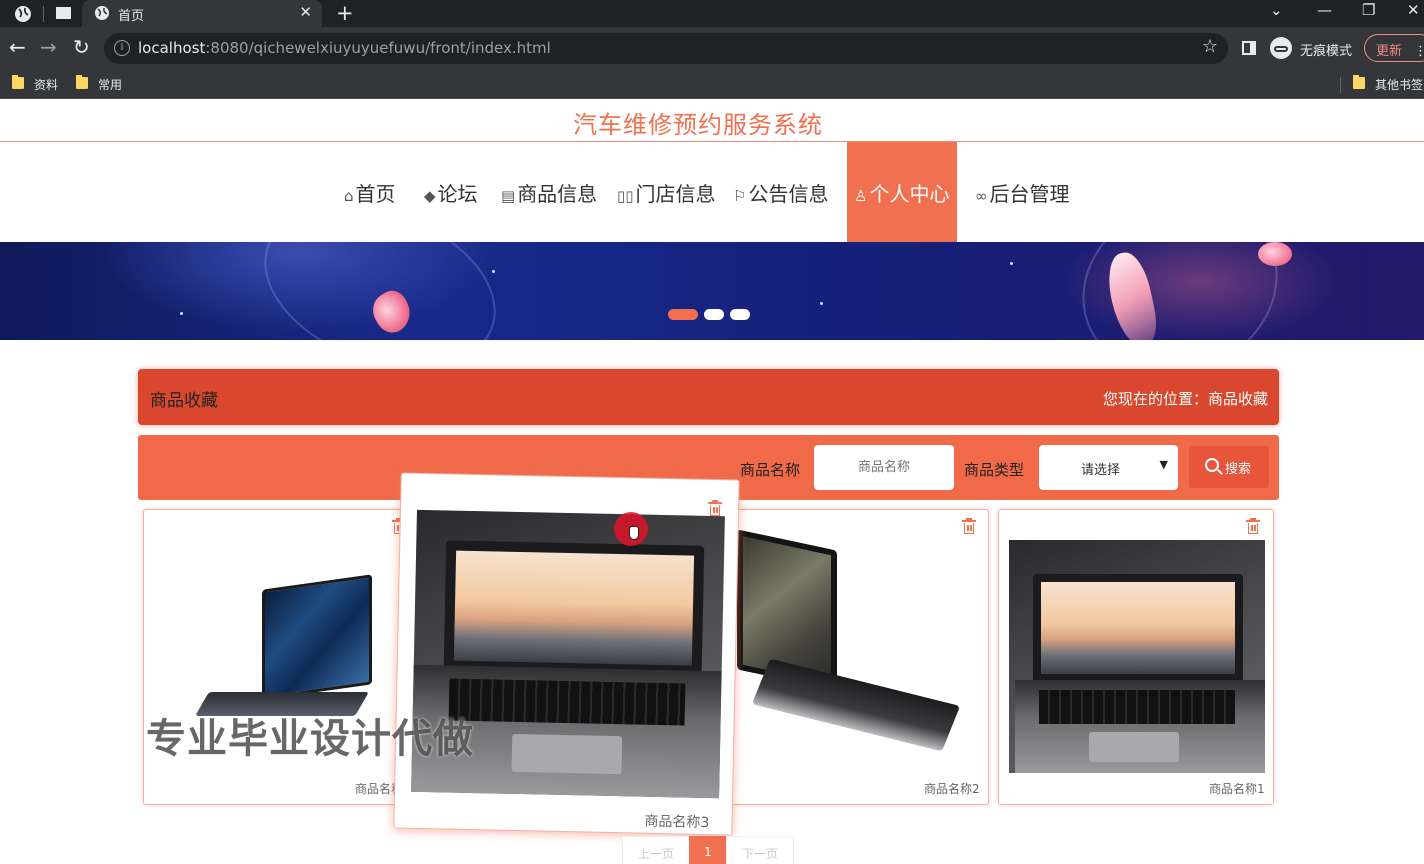  I want to click on section-header: 商品收藏 您现在的位置：商品收藏, so click(708, 397).